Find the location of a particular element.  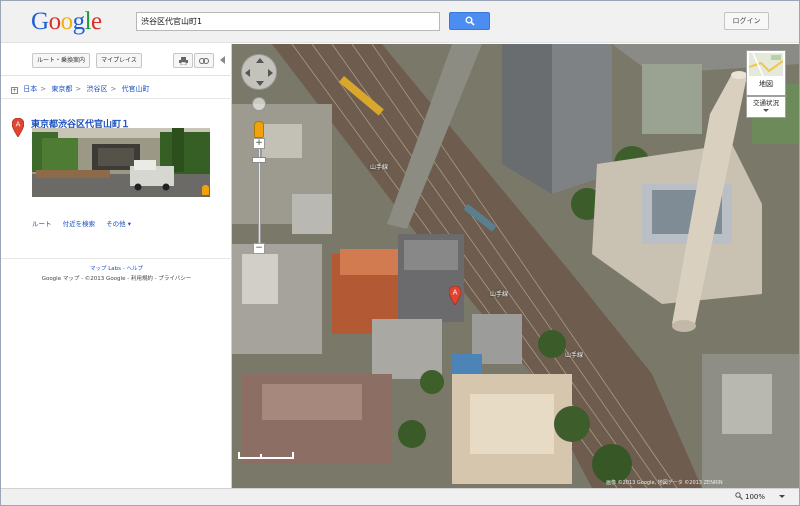

rotate-icon is located at coordinates (259, 104).